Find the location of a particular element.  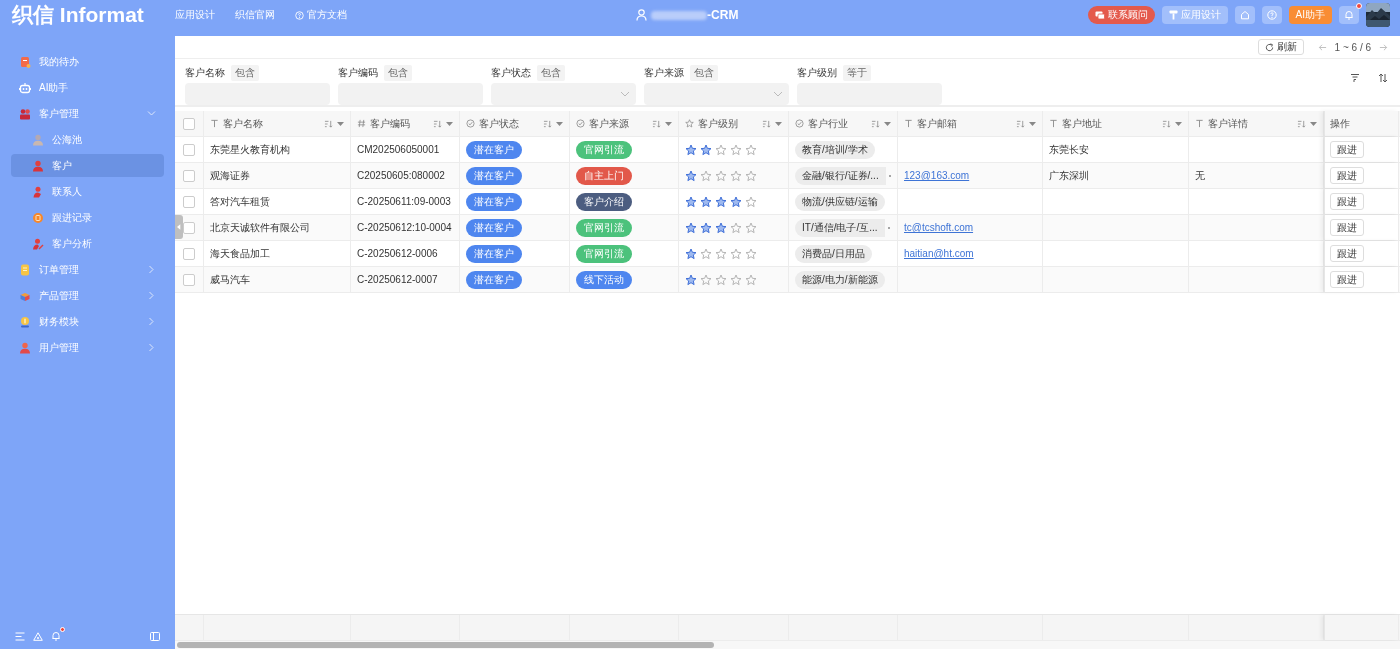

sidebar-item: 财务模块 is located at coordinates (87, 321).